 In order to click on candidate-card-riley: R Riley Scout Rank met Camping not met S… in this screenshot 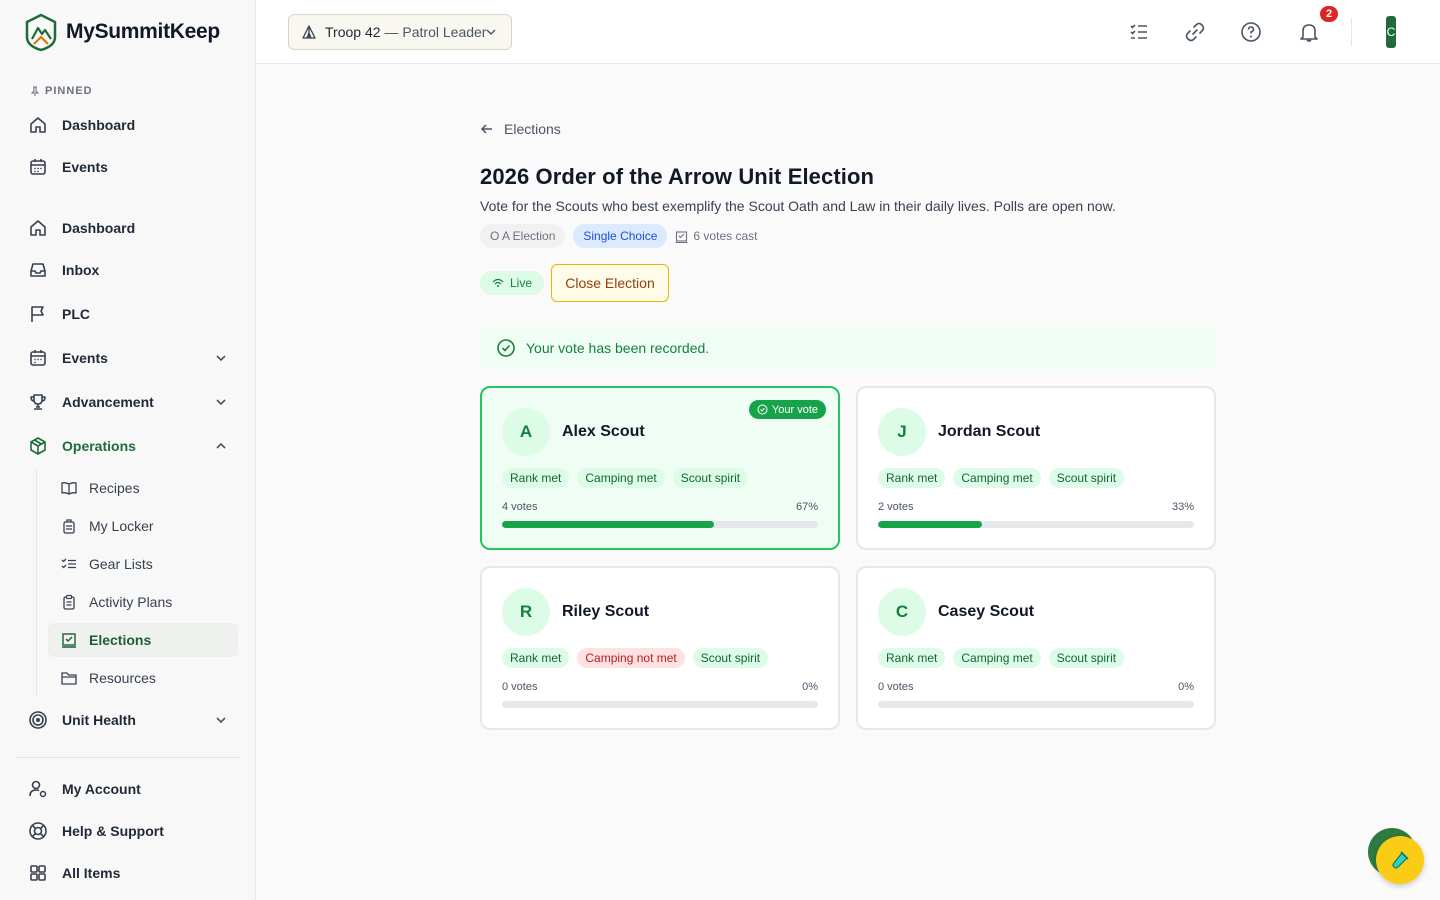, I will do `click(660, 648)`.